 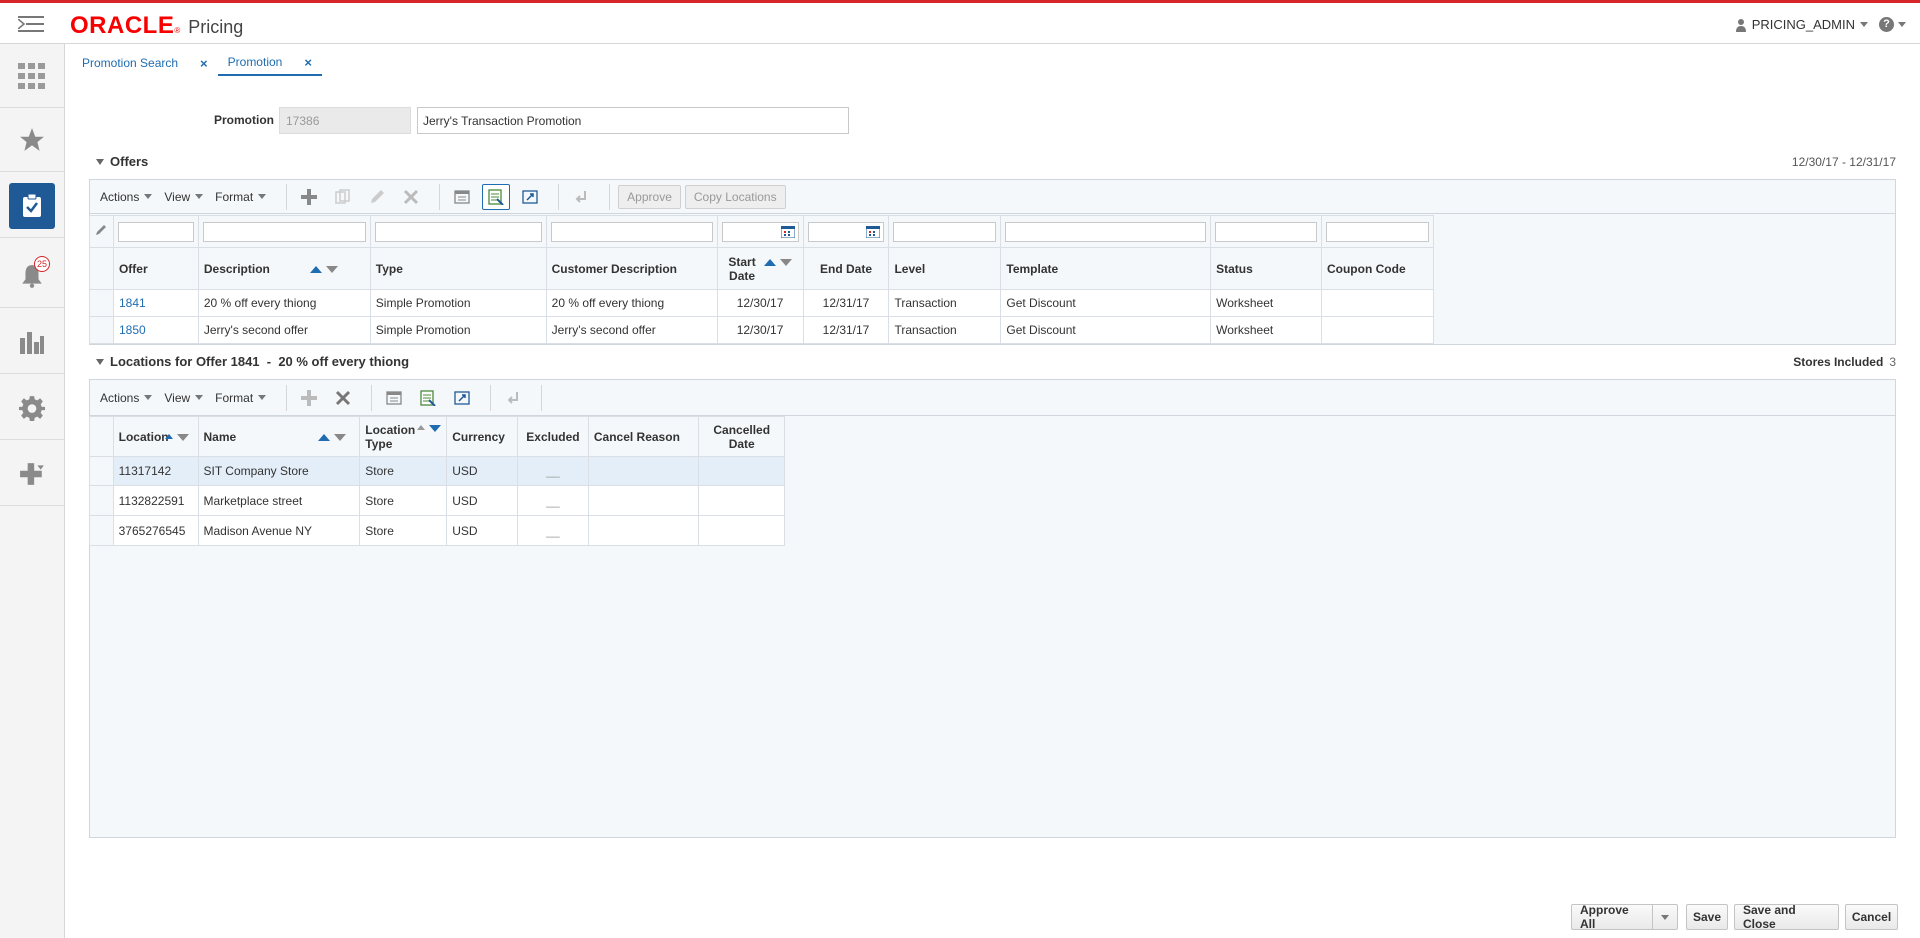 I want to click on col-header-start-date: Start Date, so click(x=760, y=268).